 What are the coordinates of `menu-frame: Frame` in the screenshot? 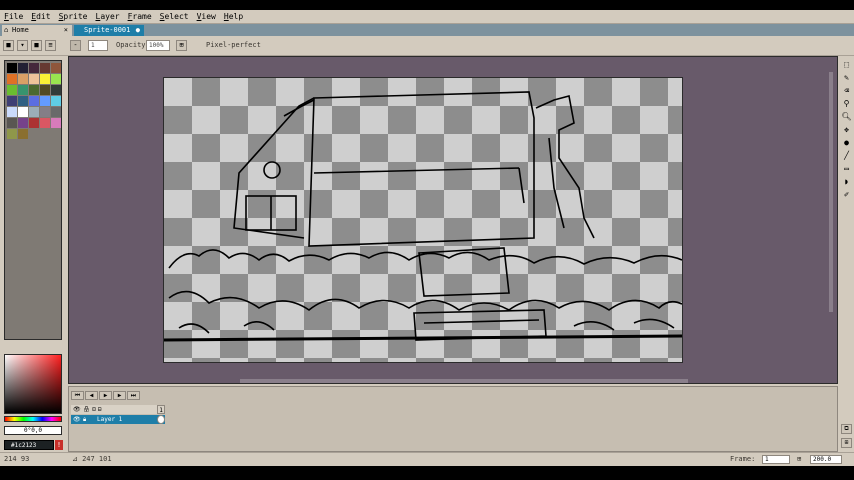 It's located at (140, 16).